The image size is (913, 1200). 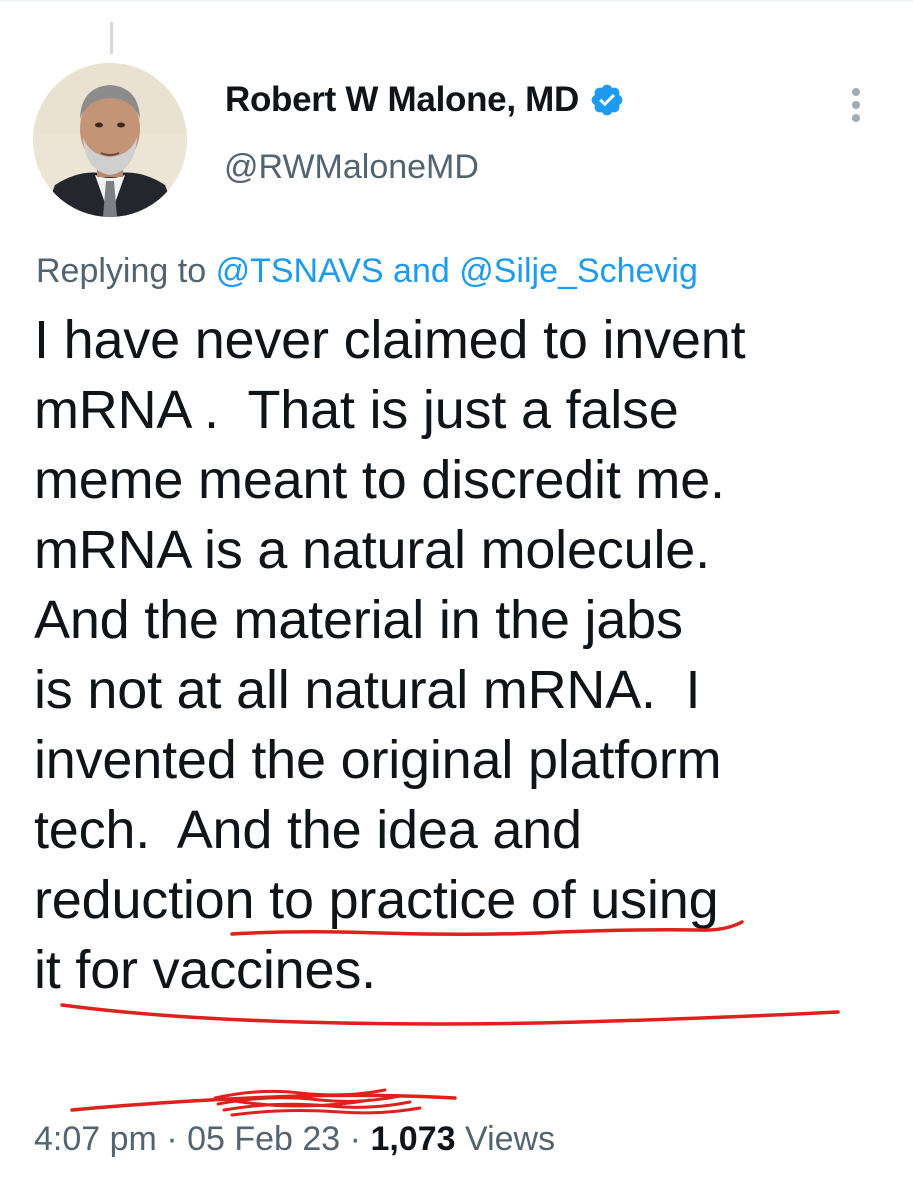 What do you see at coordinates (111, 38) in the screenshot?
I see `thread-connector-line` at bounding box center [111, 38].